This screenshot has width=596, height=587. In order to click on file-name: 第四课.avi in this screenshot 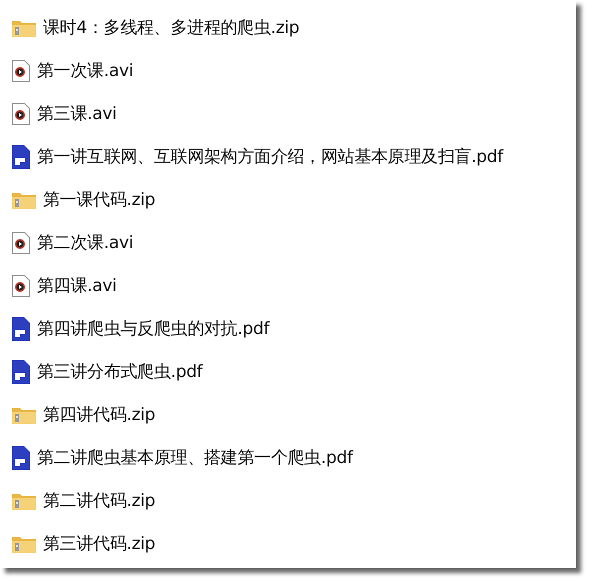, I will do `click(77, 285)`.